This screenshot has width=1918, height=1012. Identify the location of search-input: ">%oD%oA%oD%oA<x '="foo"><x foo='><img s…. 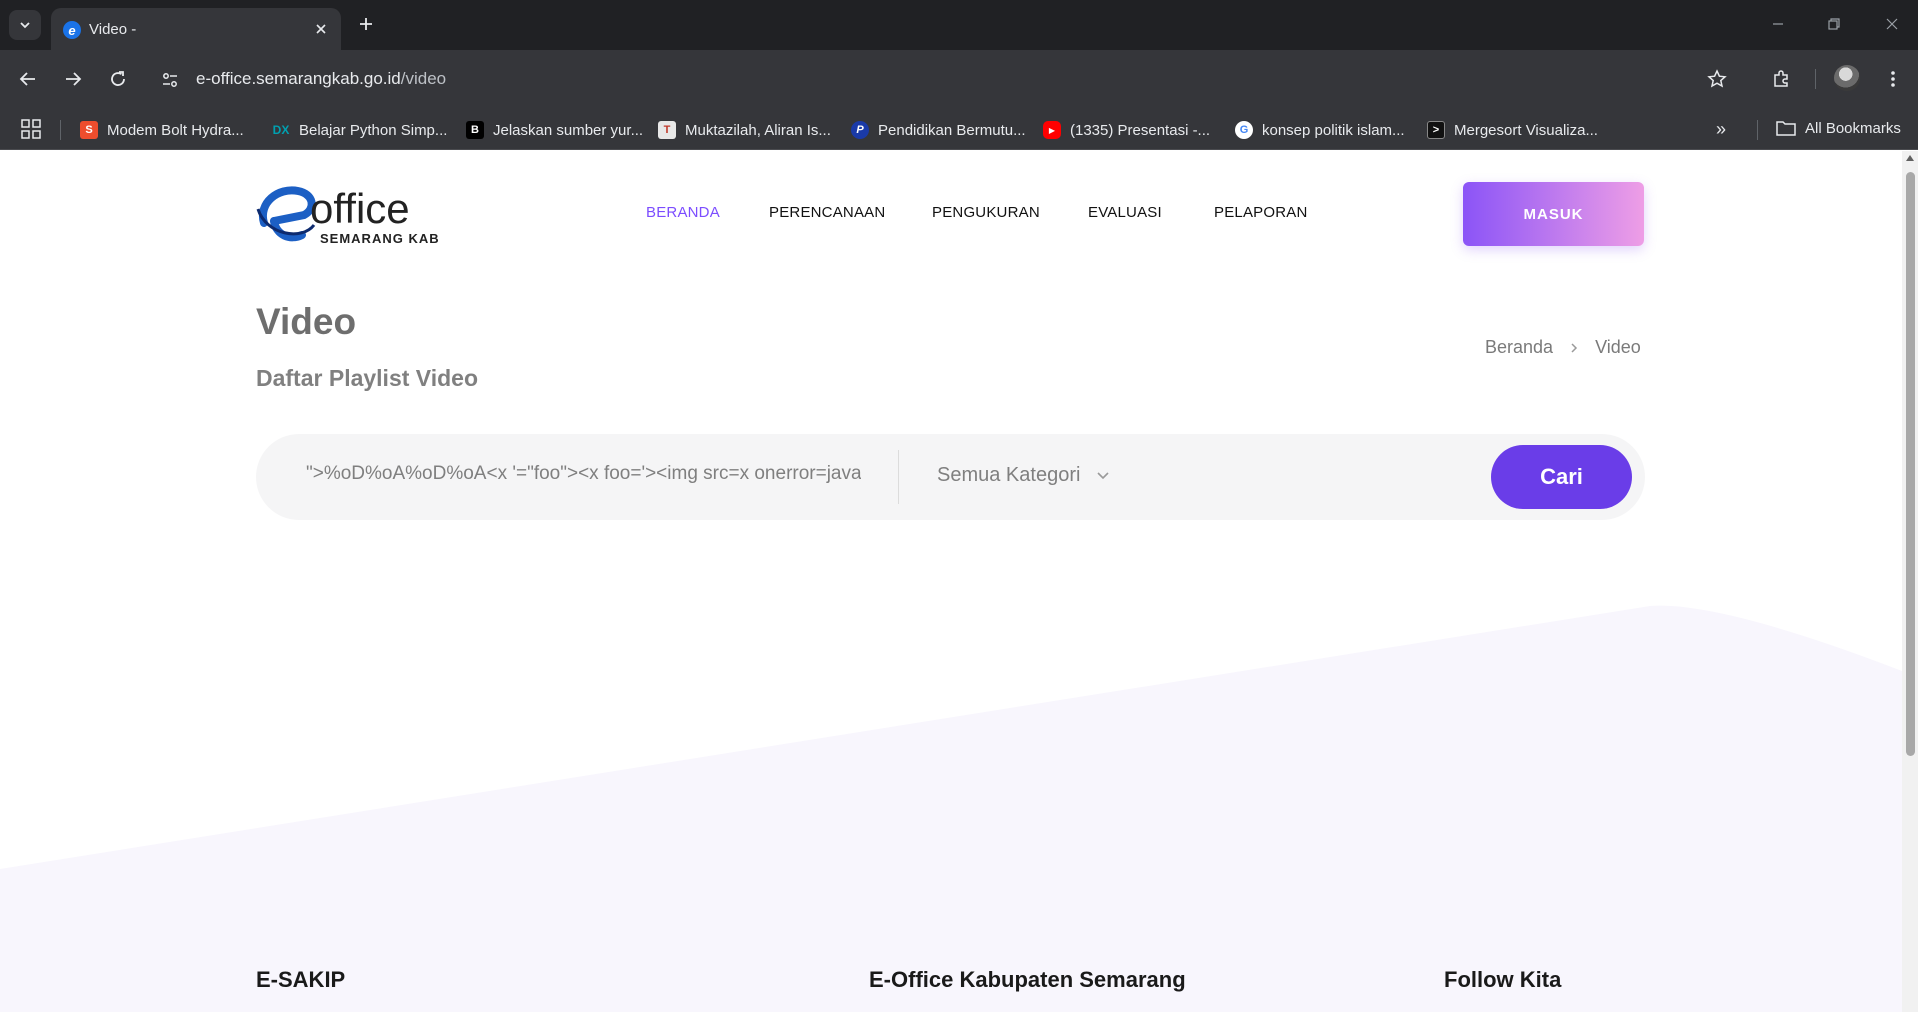
(583, 474).